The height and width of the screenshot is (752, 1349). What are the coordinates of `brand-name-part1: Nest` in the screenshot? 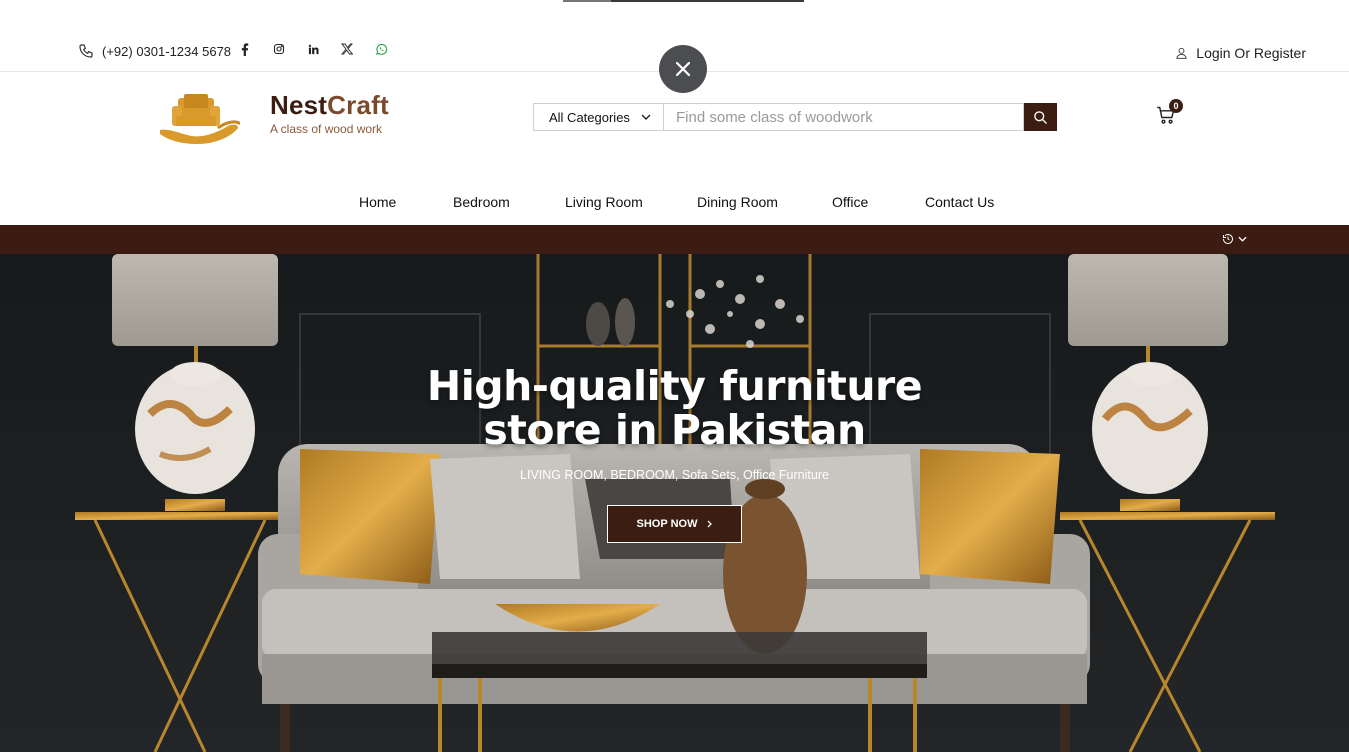 It's located at (299, 105).